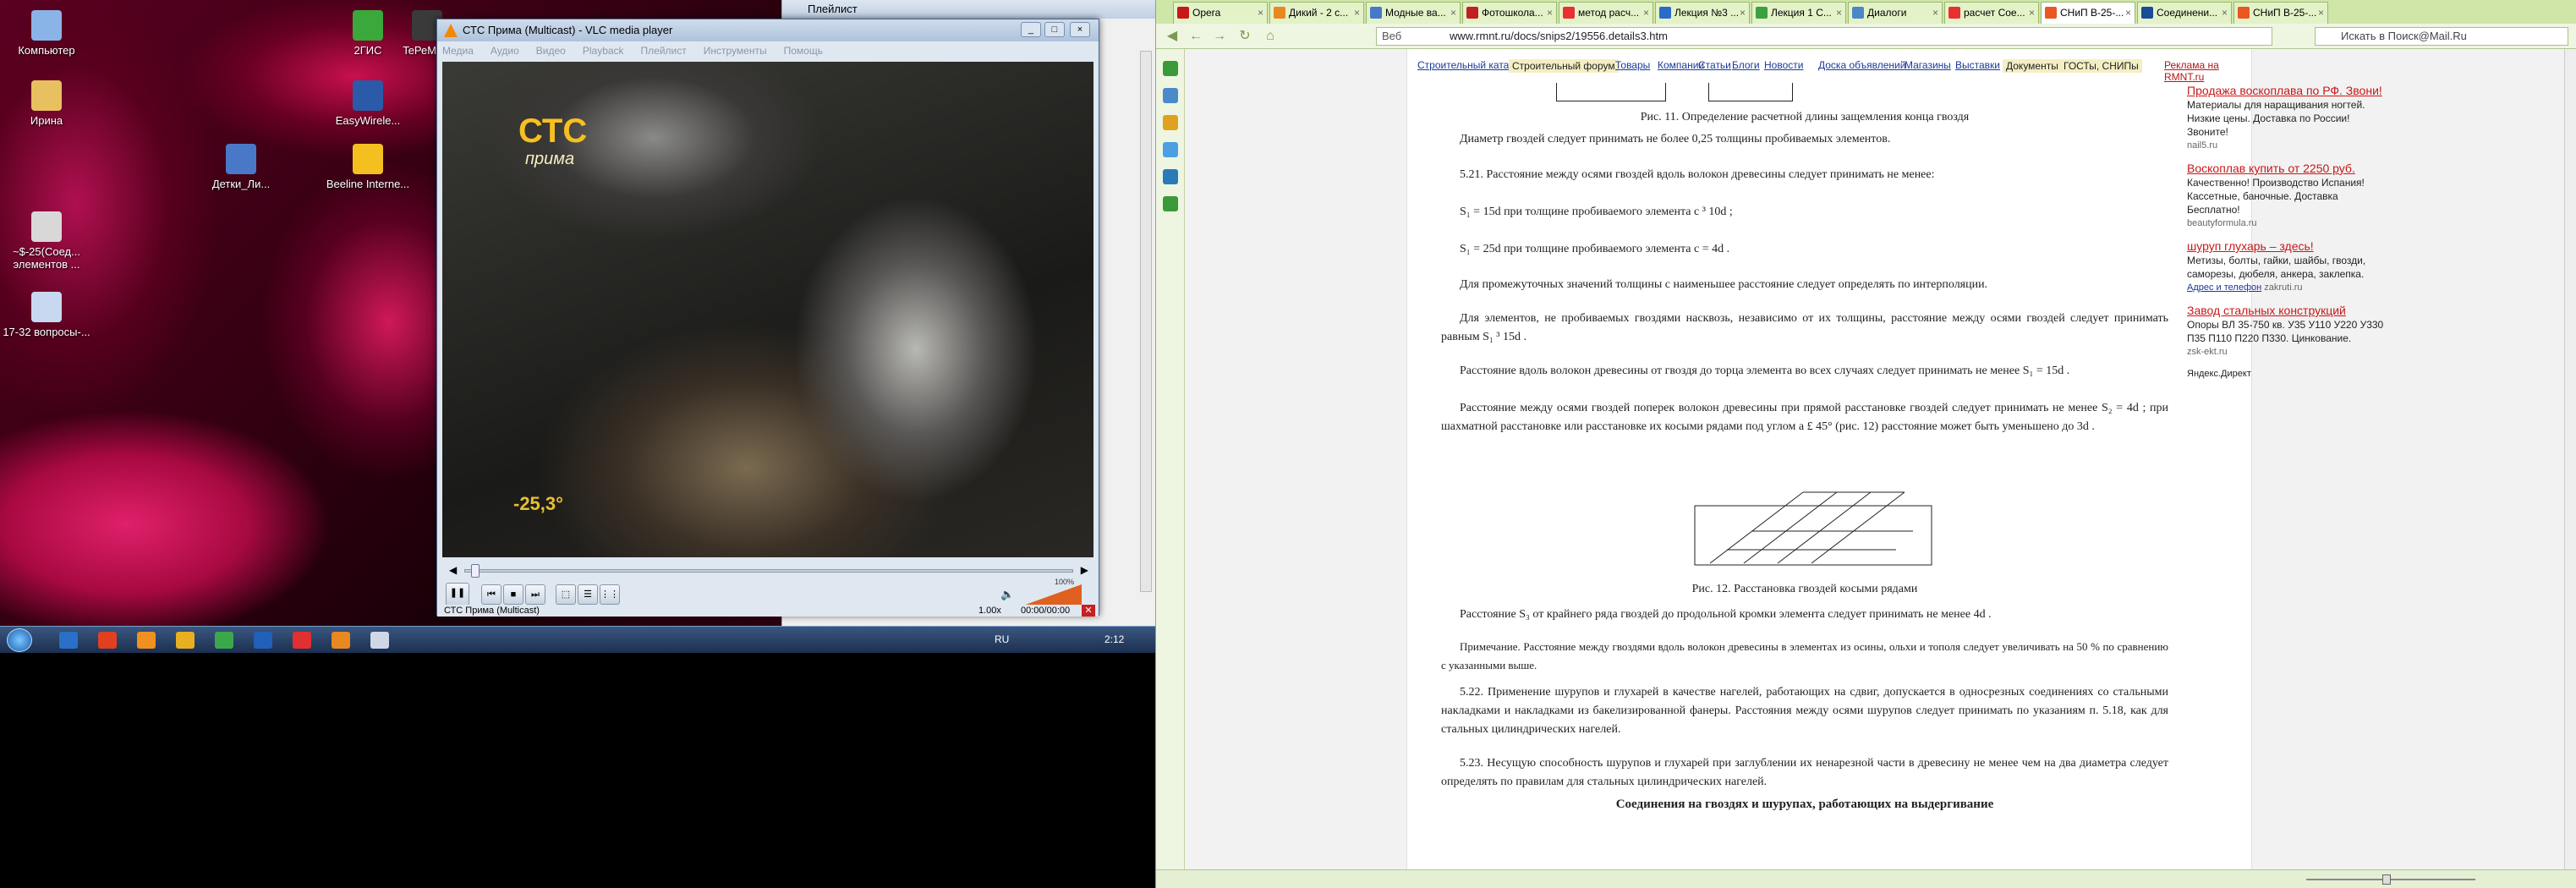 Image resolution: width=2576 pixels, height=888 pixels. Describe the element at coordinates (2288, 91) in the screenshot. I see `ad-title-link: Продажа воскоплава по РФ. Звони!` at that location.